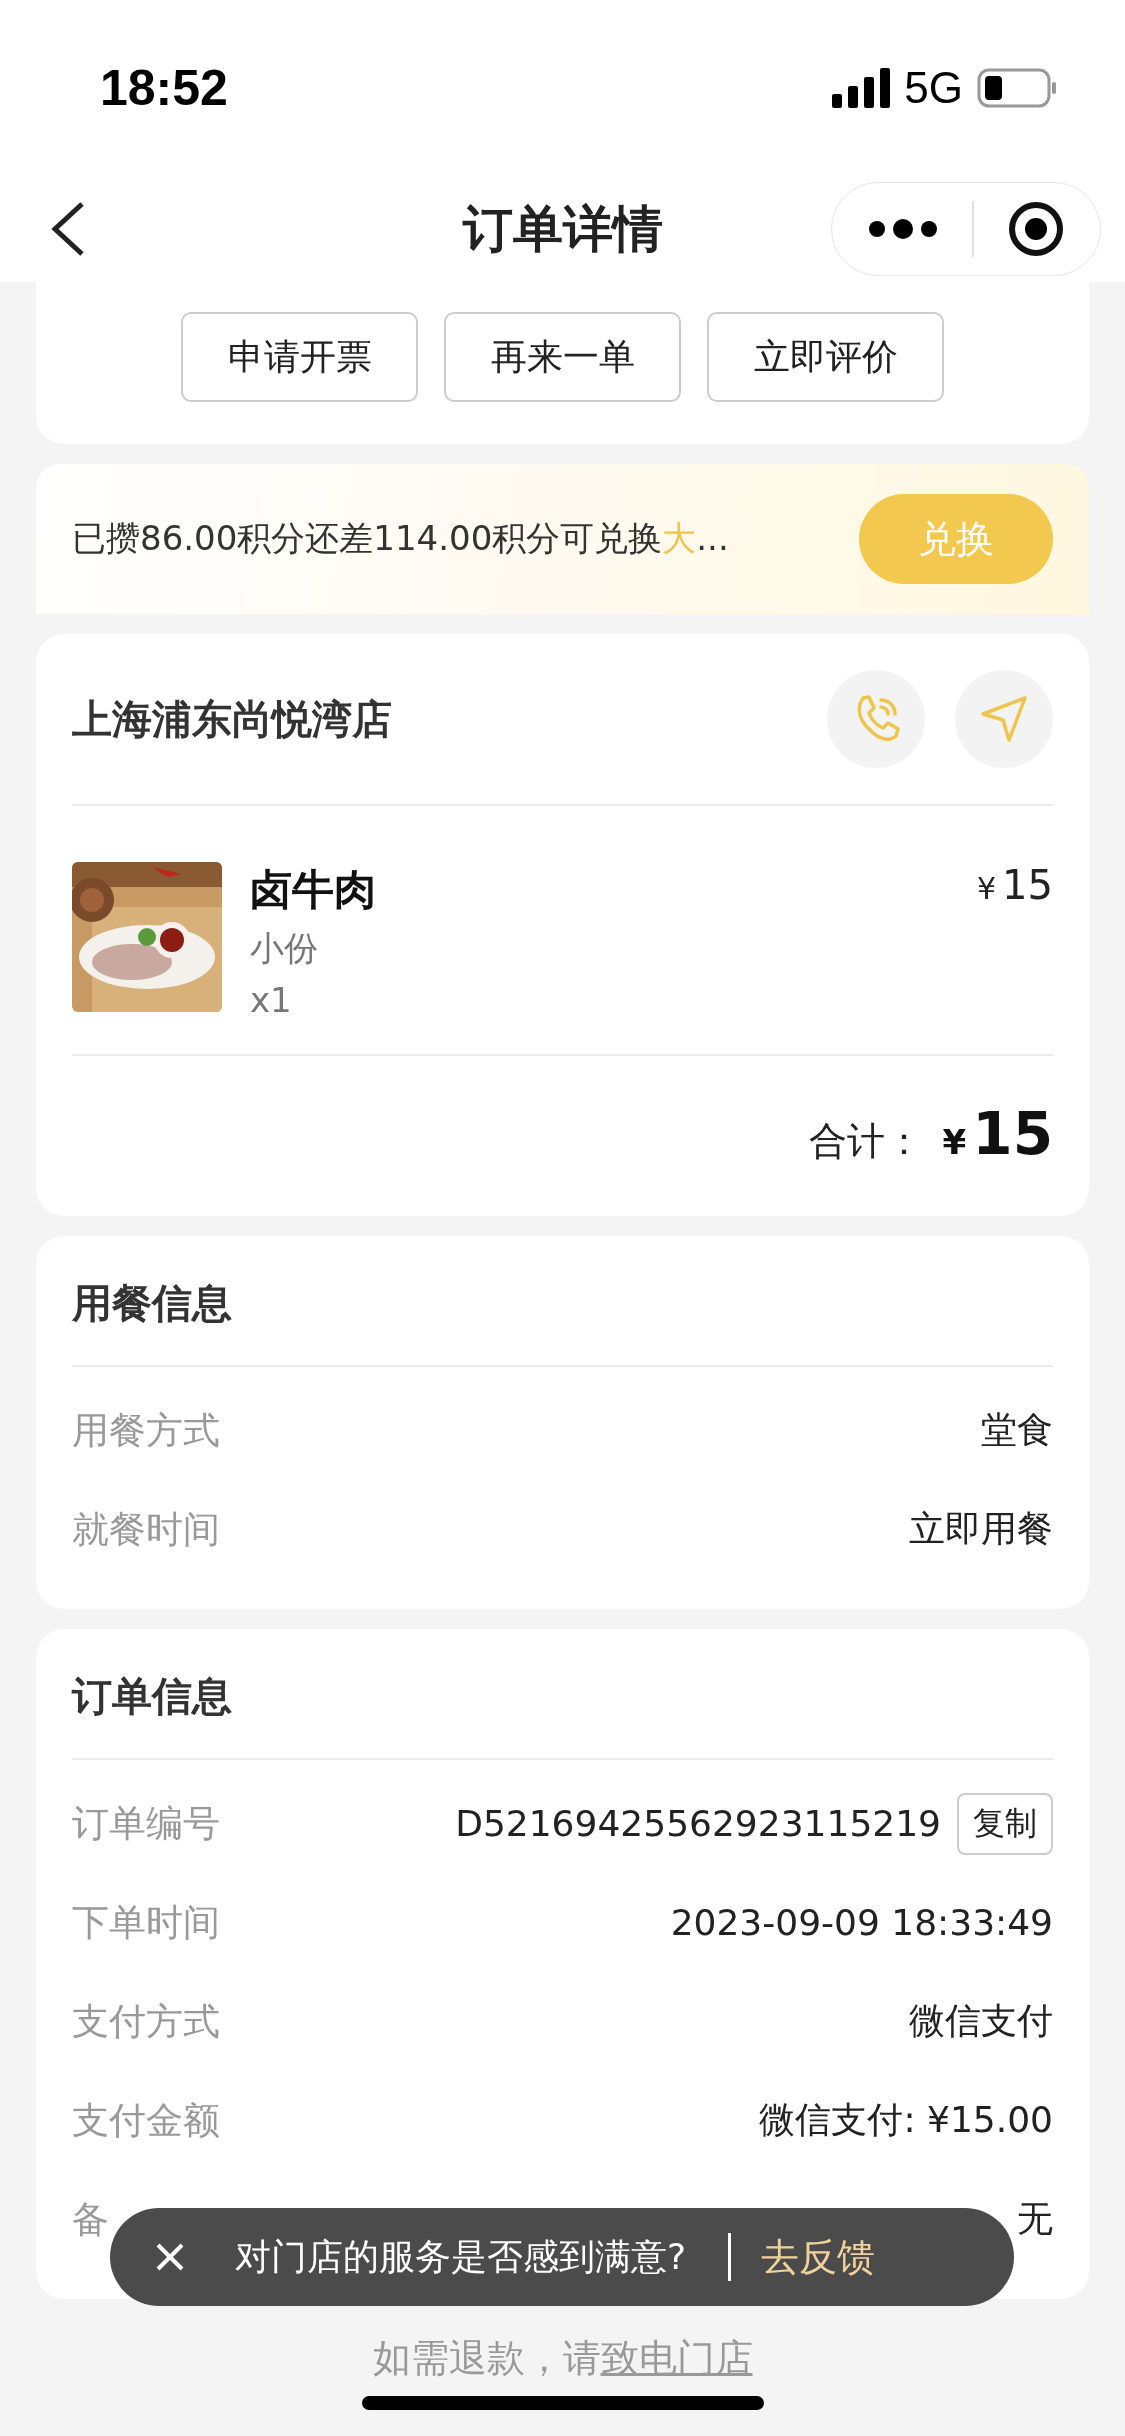 This screenshot has height=2436, width=1125. What do you see at coordinates (146, 1922) in the screenshot?
I see `info-label: 下单时间` at bounding box center [146, 1922].